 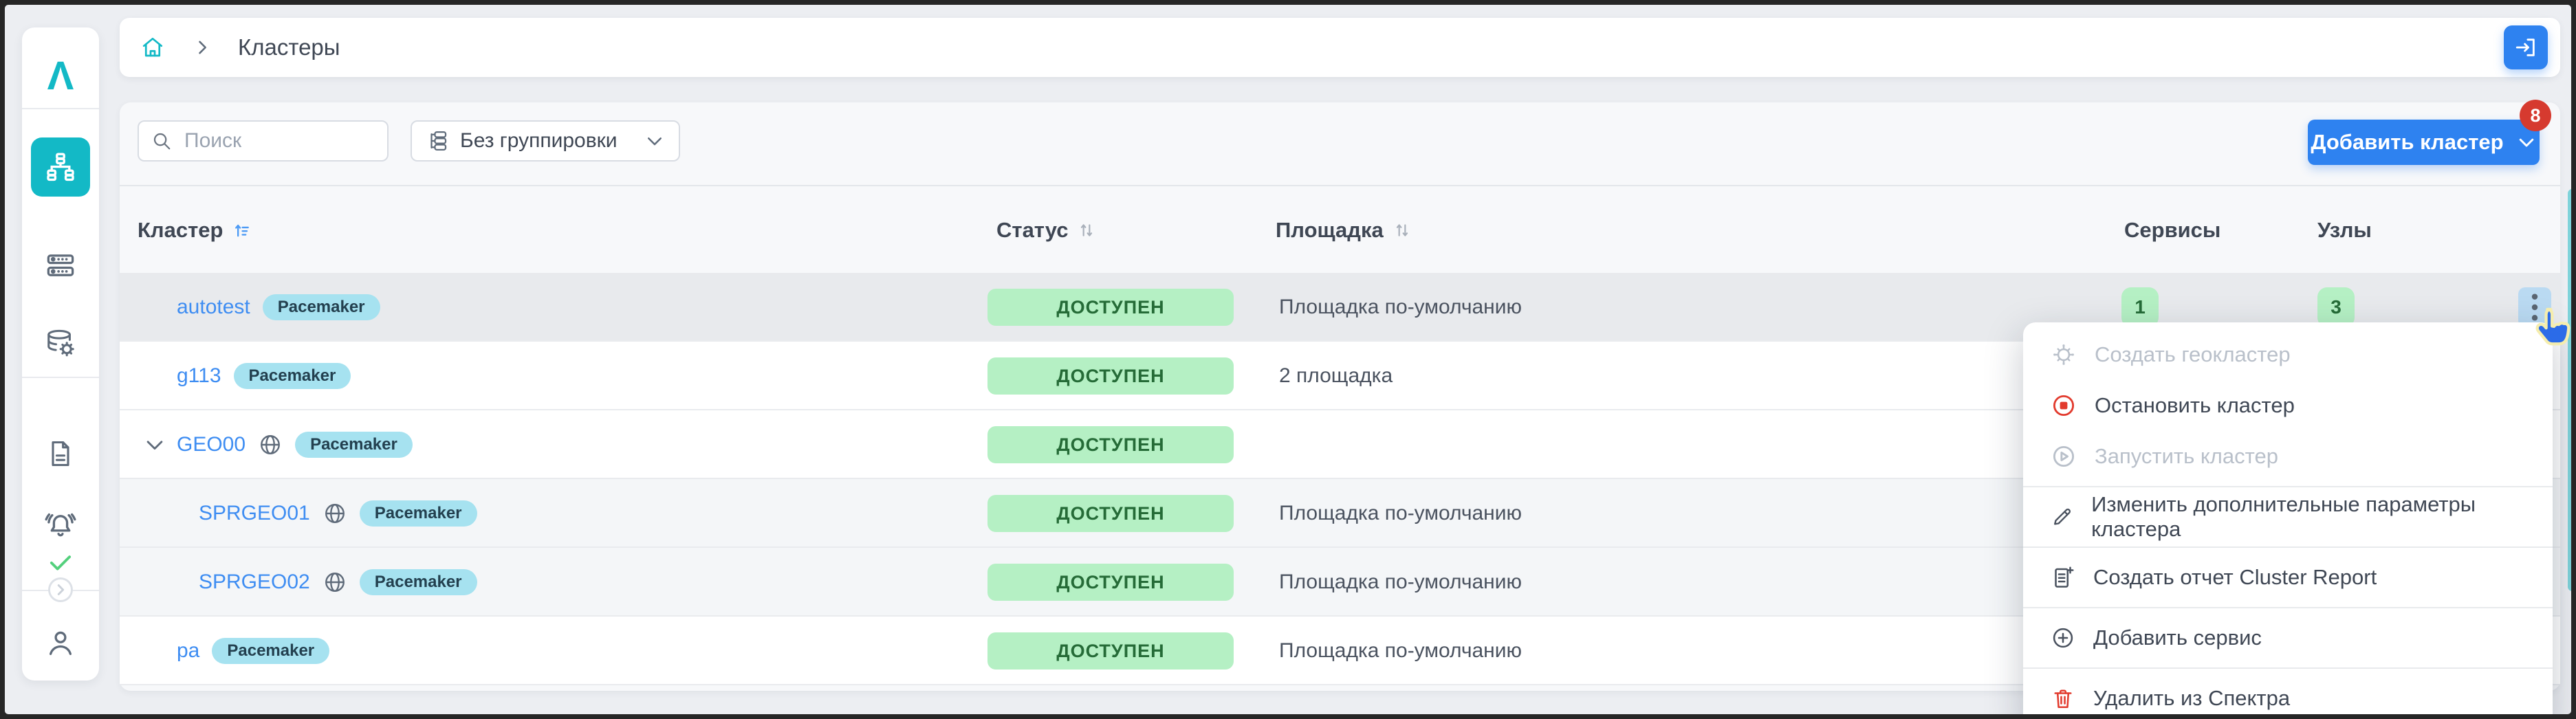 I want to click on cluster-link: autotest, so click(x=213, y=307).